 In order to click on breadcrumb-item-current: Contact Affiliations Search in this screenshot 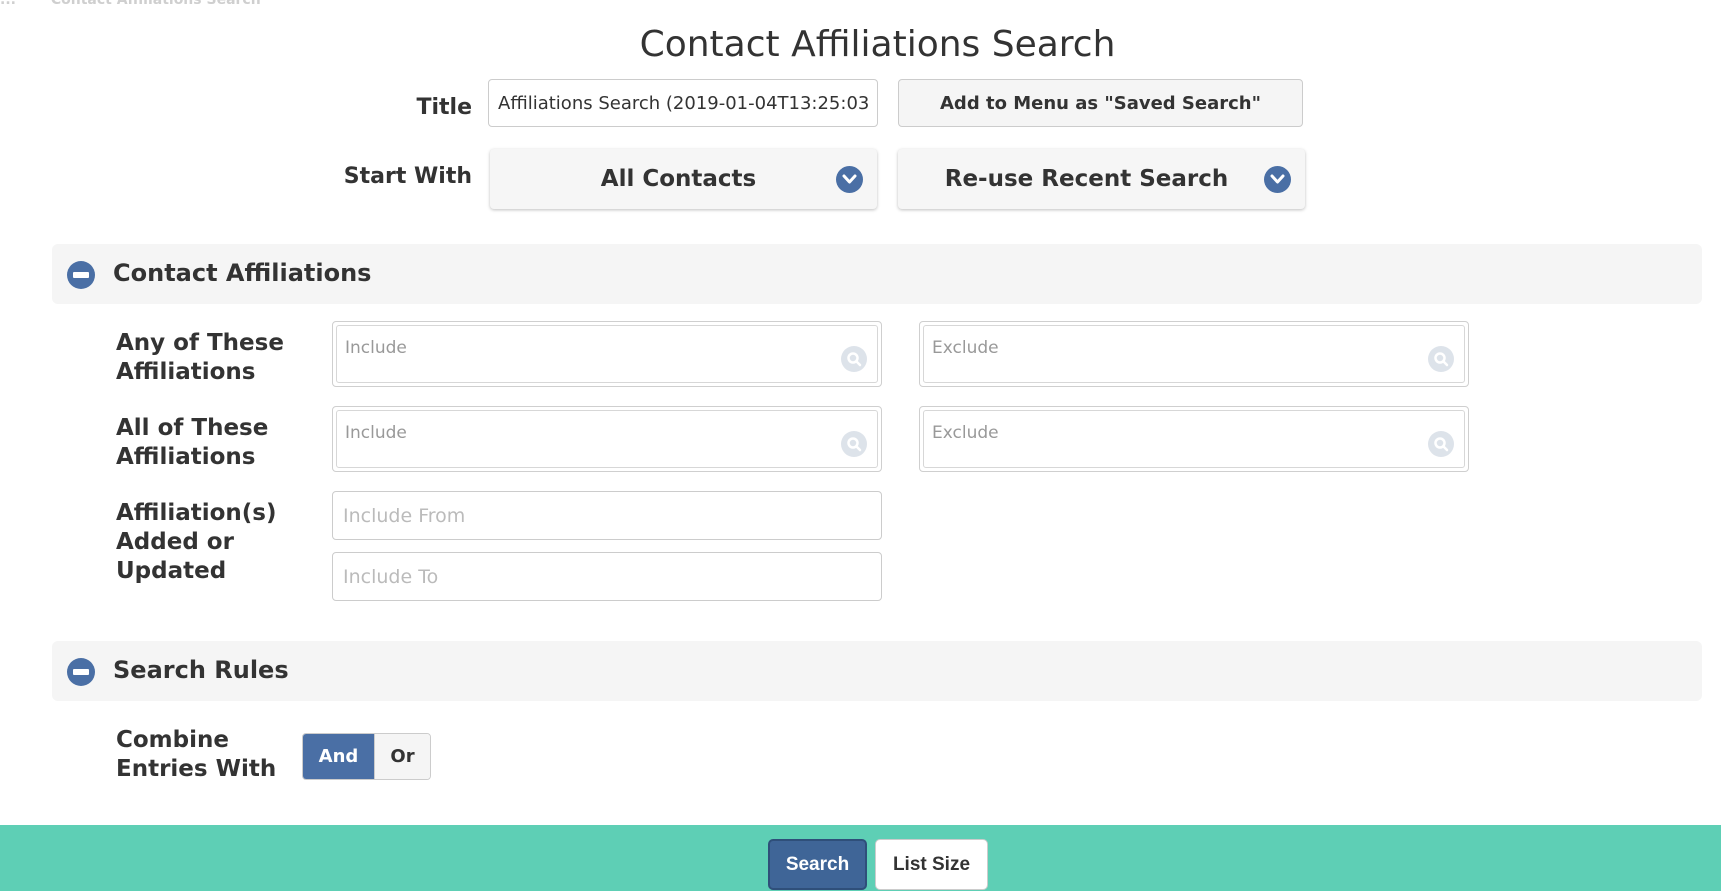, I will do `click(155, 4)`.